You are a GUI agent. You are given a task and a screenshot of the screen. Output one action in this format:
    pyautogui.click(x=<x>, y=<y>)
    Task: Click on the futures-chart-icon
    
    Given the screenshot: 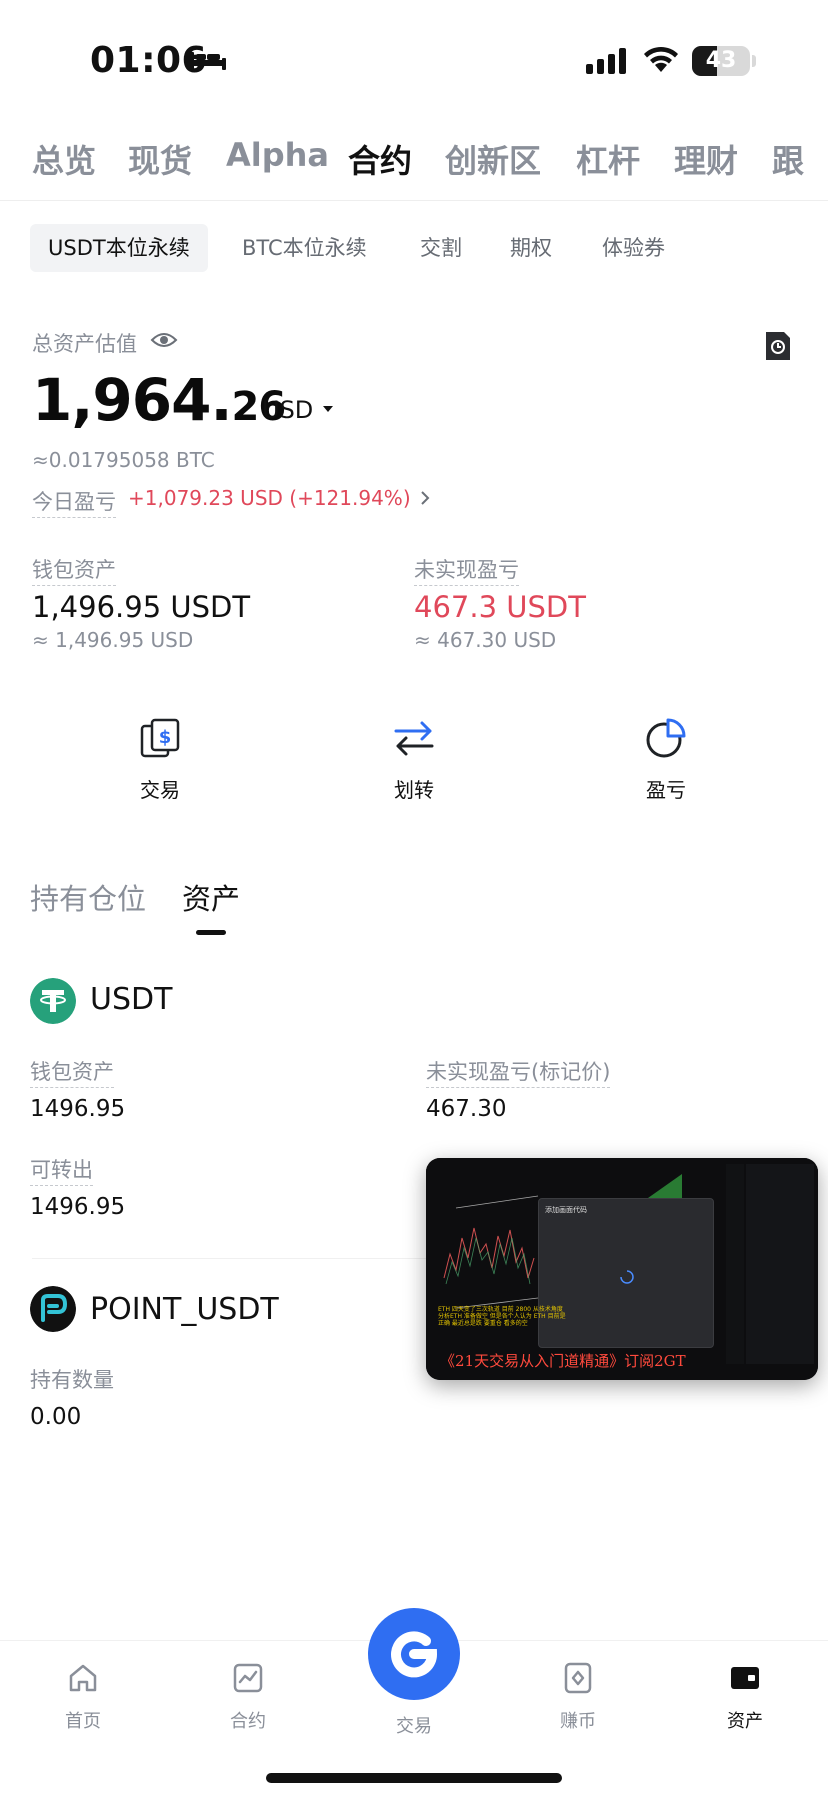 What is the action you would take?
    pyautogui.click(x=248, y=1678)
    